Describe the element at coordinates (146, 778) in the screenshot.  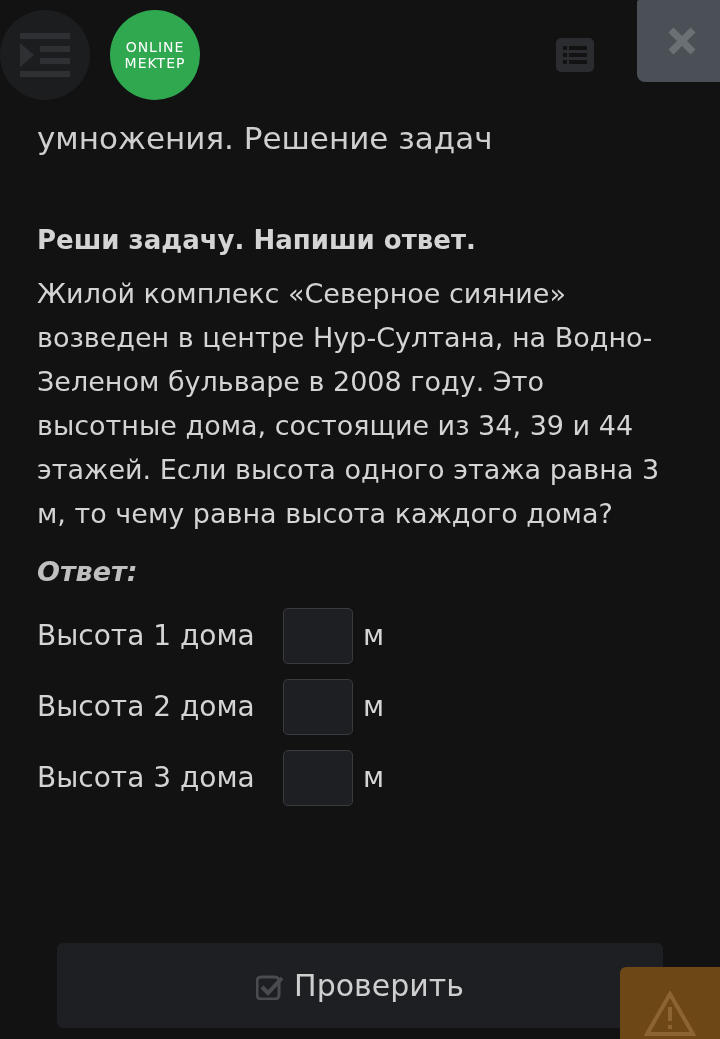
I see `answer-row-label: Высота 3 дома` at that location.